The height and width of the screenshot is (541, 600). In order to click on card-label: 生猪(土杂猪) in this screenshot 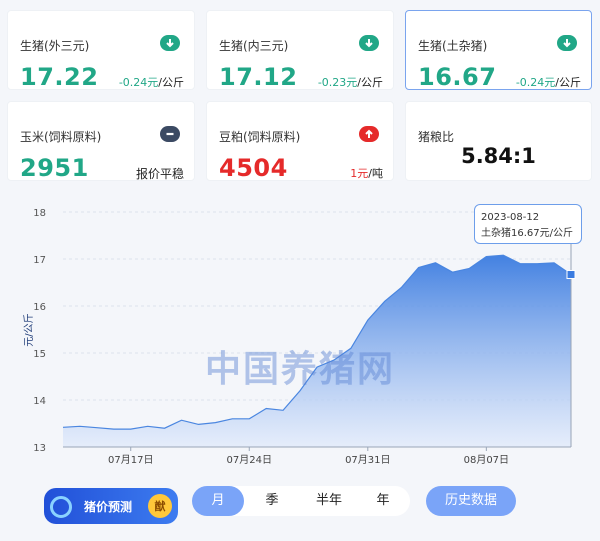, I will do `click(453, 46)`.